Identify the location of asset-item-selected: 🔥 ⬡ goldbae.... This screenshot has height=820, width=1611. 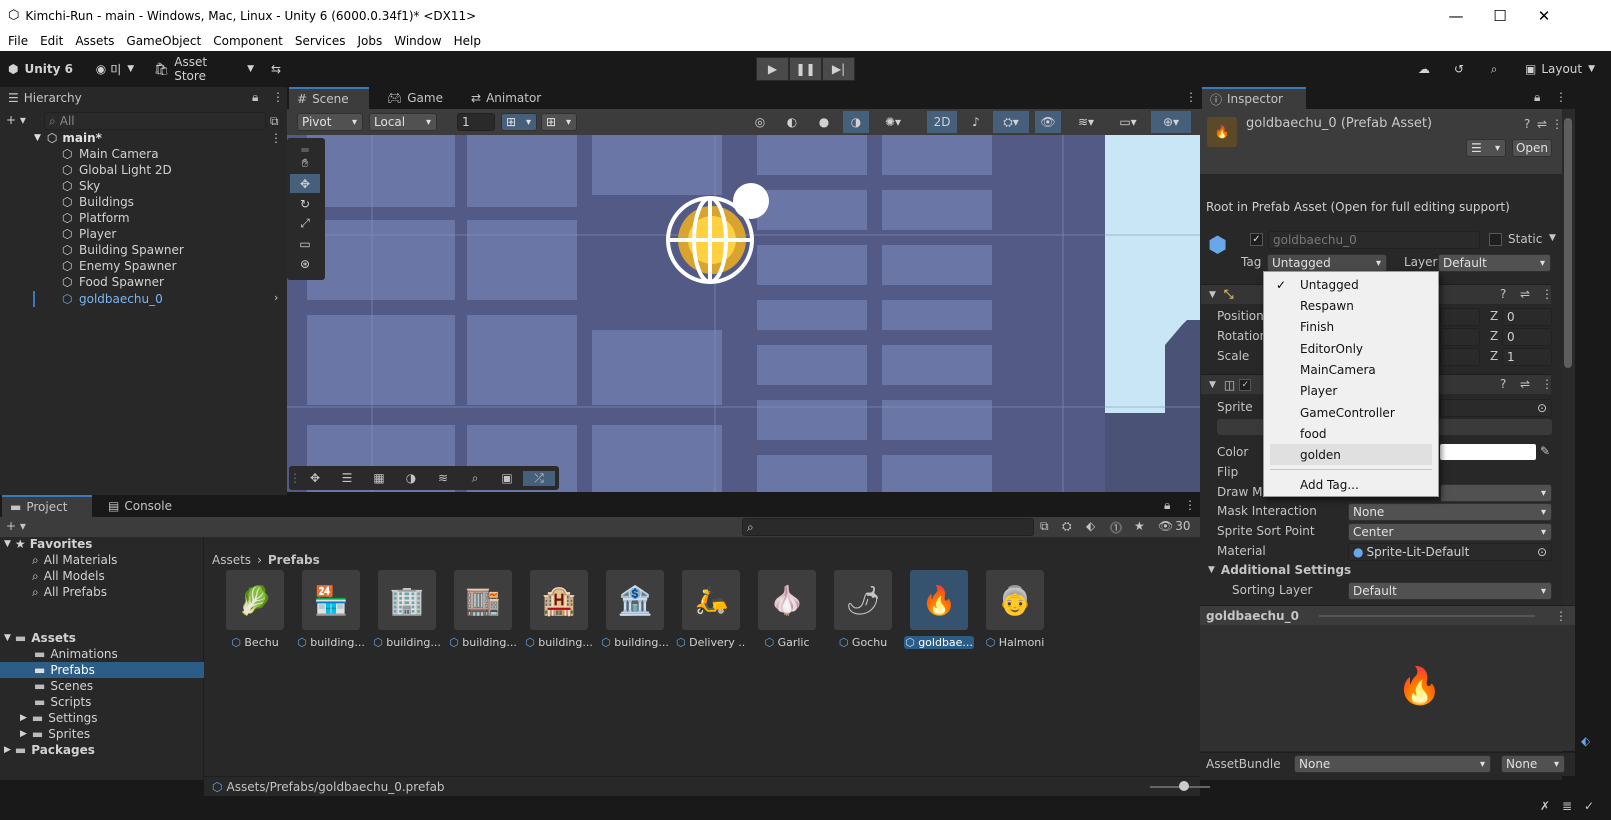
(939, 609).